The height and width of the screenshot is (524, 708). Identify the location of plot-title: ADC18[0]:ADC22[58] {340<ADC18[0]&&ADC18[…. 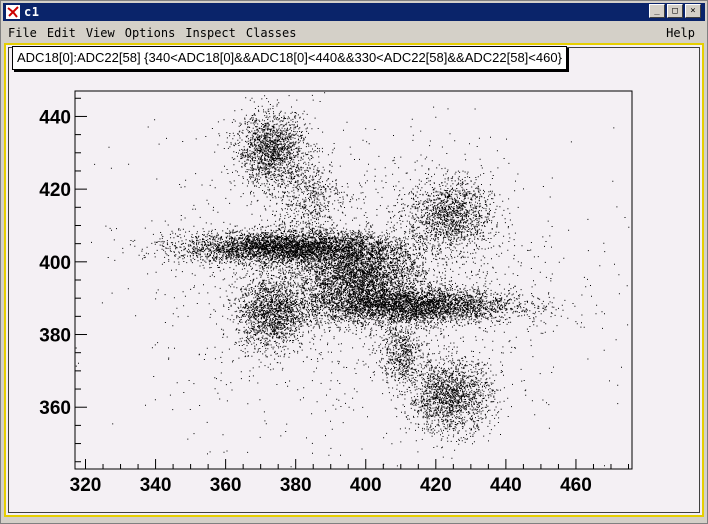
(289, 58).